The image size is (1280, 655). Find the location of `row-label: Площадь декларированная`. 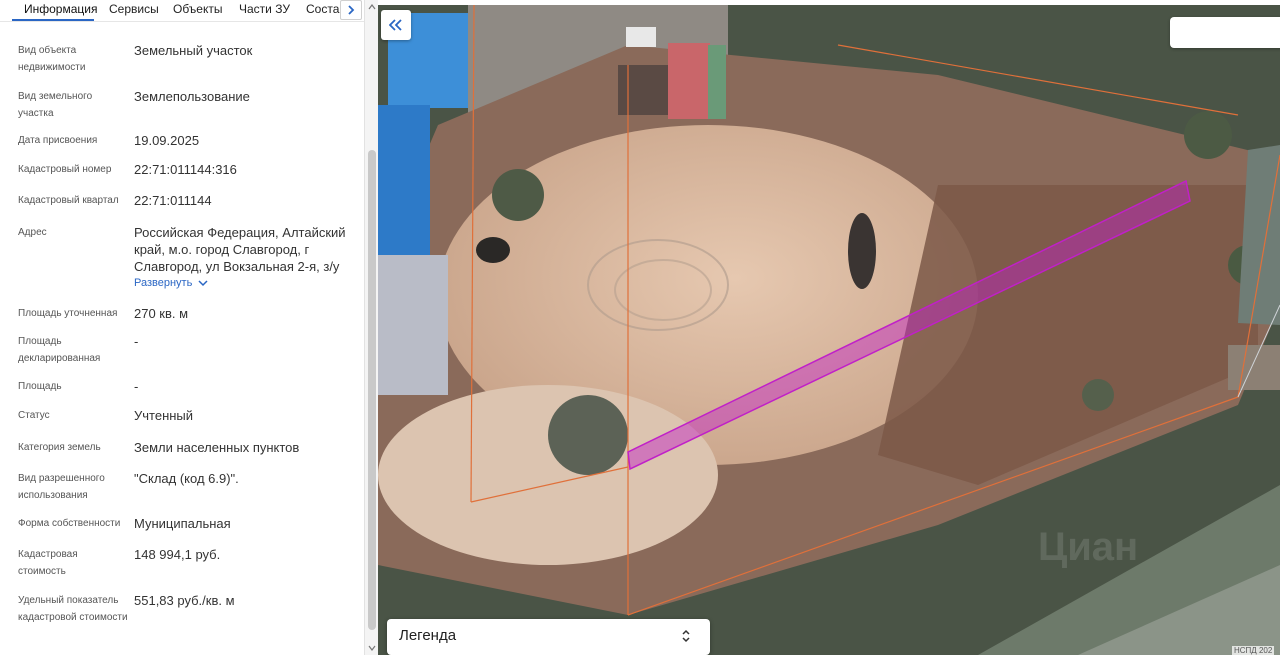

row-label: Площадь декларированная is located at coordinates (59, 350).